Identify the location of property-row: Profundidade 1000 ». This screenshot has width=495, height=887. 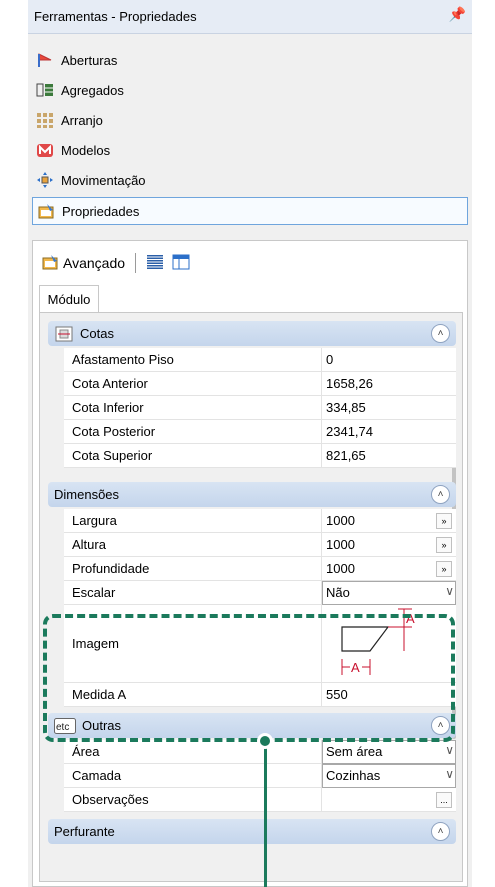
(260, 569).